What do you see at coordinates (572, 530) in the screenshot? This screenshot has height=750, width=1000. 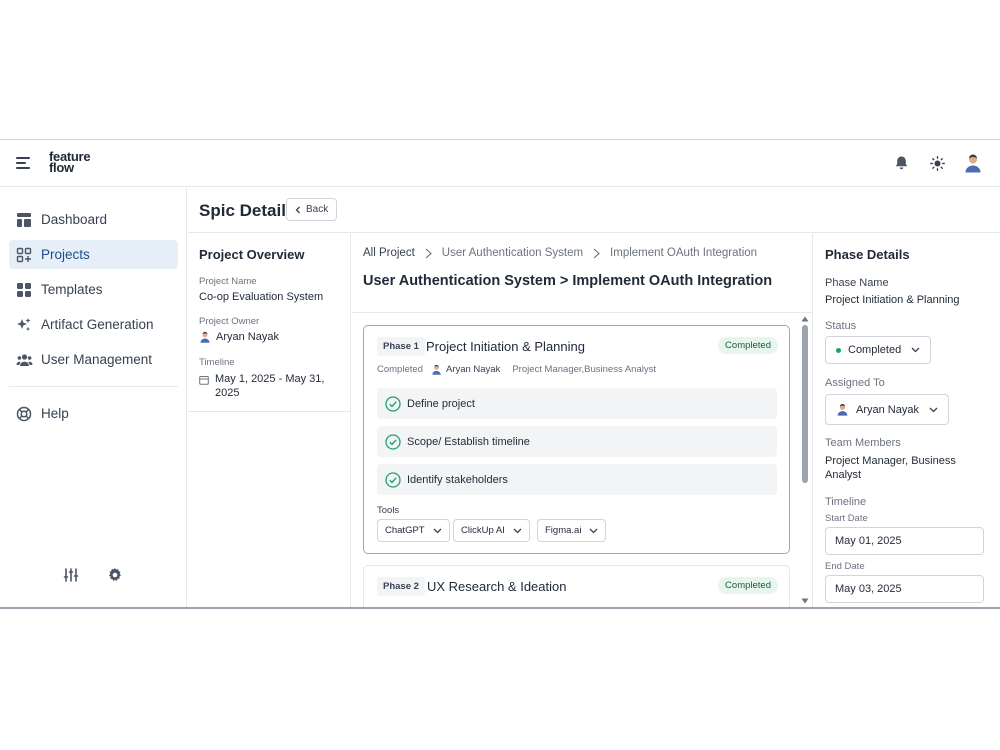 I see `tool-dropdown-figma: Figma.ai` at bounding box center [572, 530].